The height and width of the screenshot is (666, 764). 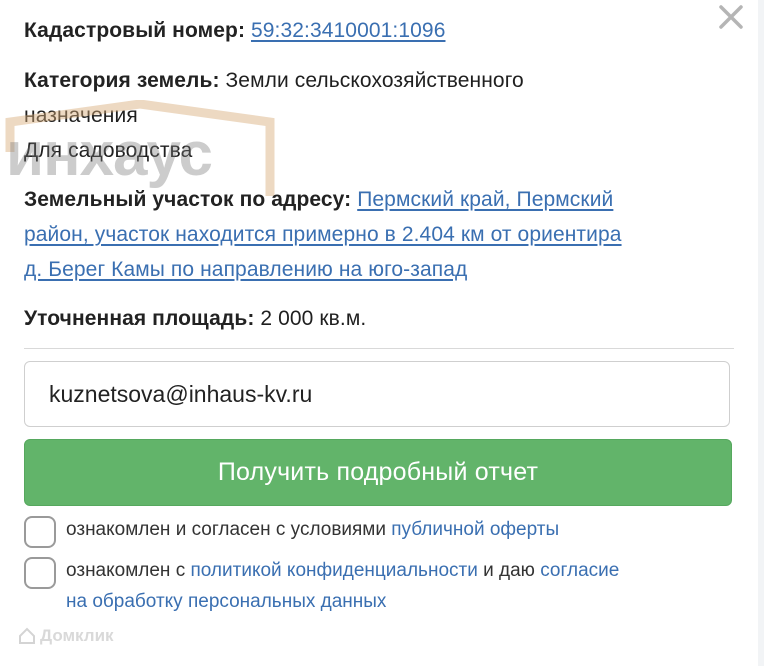 What do you see at coordinates (509, 570) in the screenshot?
I see `privacy-consent-label-2: и даю` at bounding box center [509, 570].